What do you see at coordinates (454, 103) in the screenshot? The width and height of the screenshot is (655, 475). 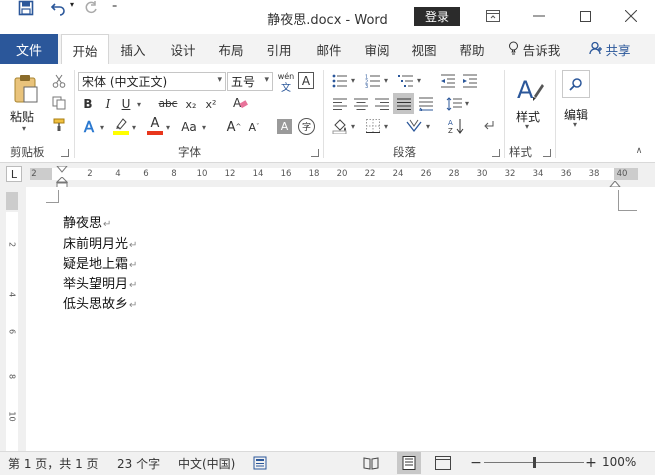 I see `line-spacing-icon` at bounding box center [454, 103].